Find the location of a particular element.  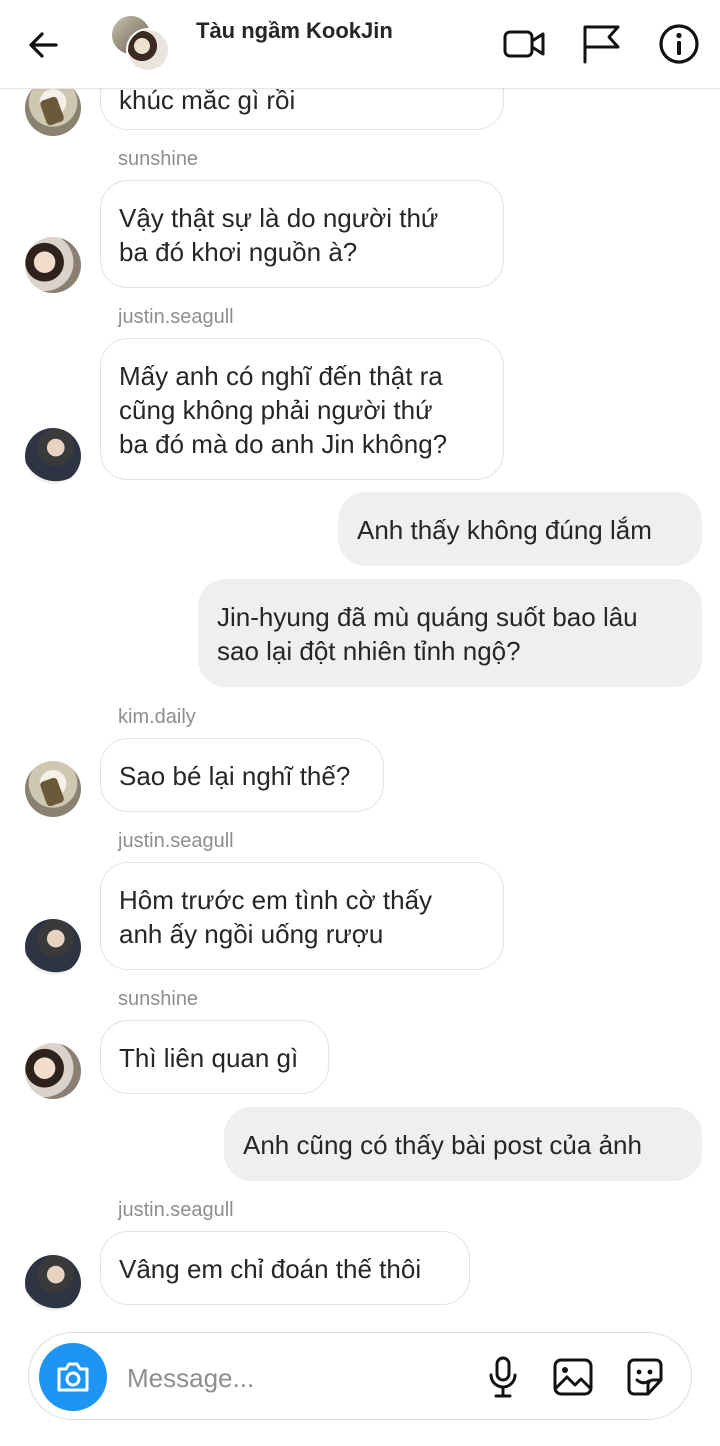

microphone-icon is located at coordinates (503, 1377).